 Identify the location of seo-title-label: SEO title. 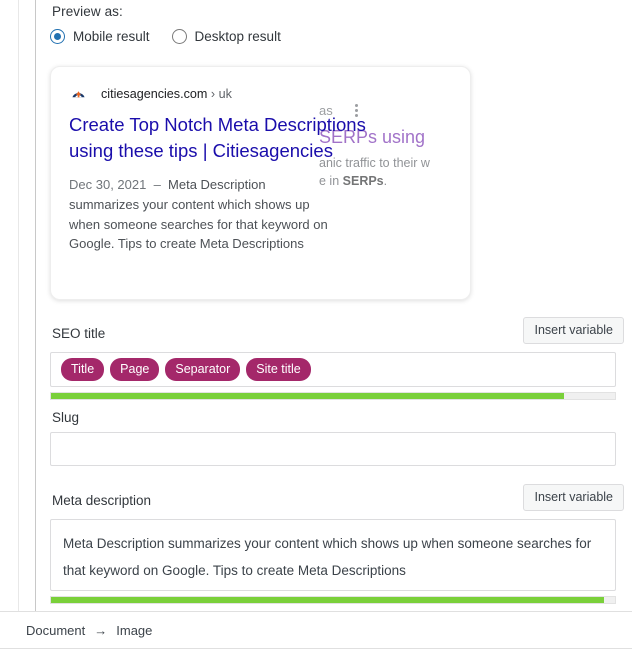
(79, 333).